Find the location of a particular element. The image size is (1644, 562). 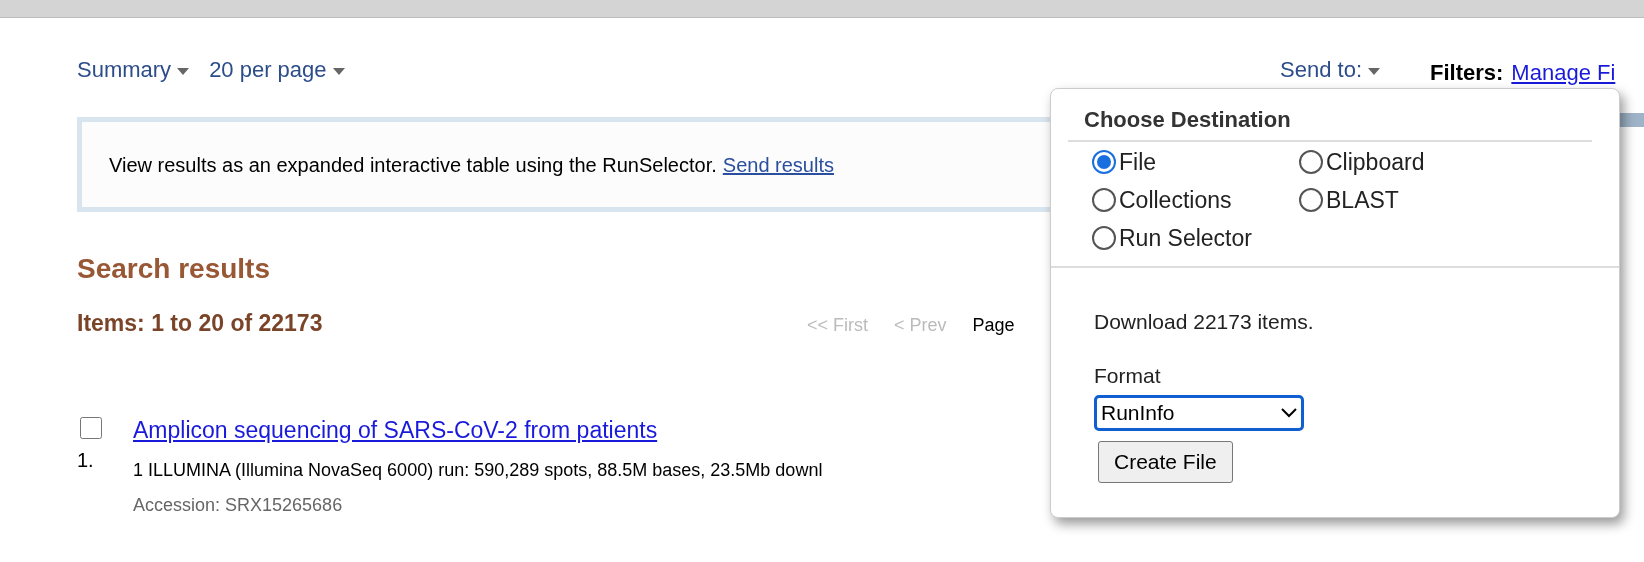

result-description: 1 ILLUMINA (Illumina NovaSeq 6000) run: 590,289 spots, 88.5M bases, 23.5Mb downl is located at coordinates (478, 470).